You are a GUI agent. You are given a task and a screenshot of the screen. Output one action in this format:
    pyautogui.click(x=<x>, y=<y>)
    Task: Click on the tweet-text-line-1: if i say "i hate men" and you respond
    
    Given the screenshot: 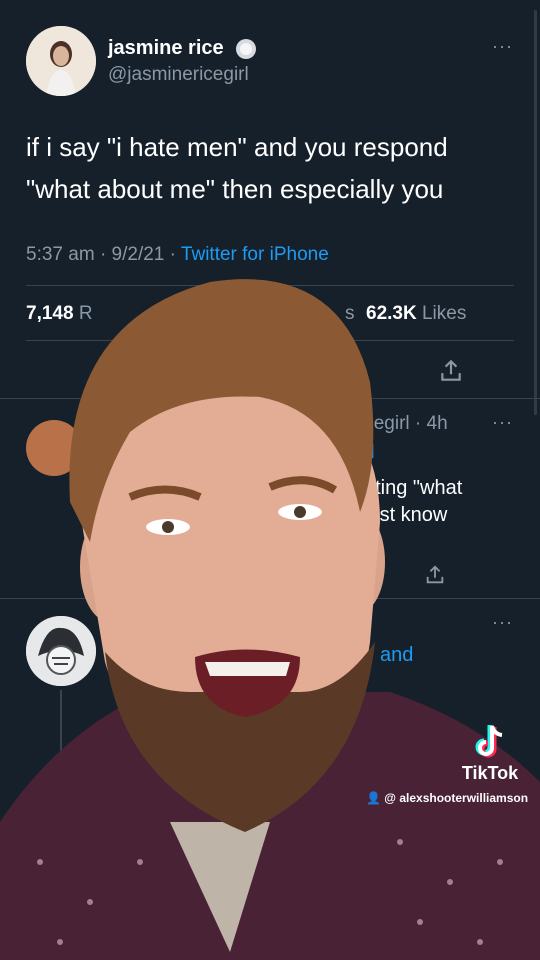 What is the action you would take?
    pyautogui.click(x=237, y=147)
    